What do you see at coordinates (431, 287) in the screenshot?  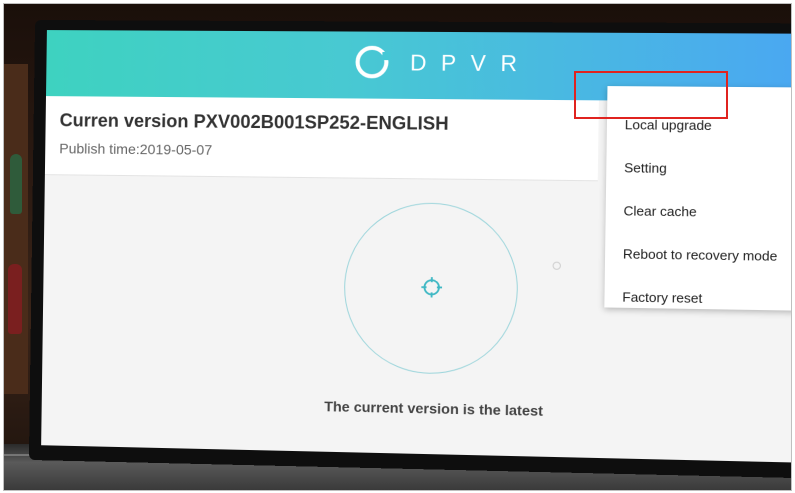 I see `target-icon` at bounding box center [431, 287].